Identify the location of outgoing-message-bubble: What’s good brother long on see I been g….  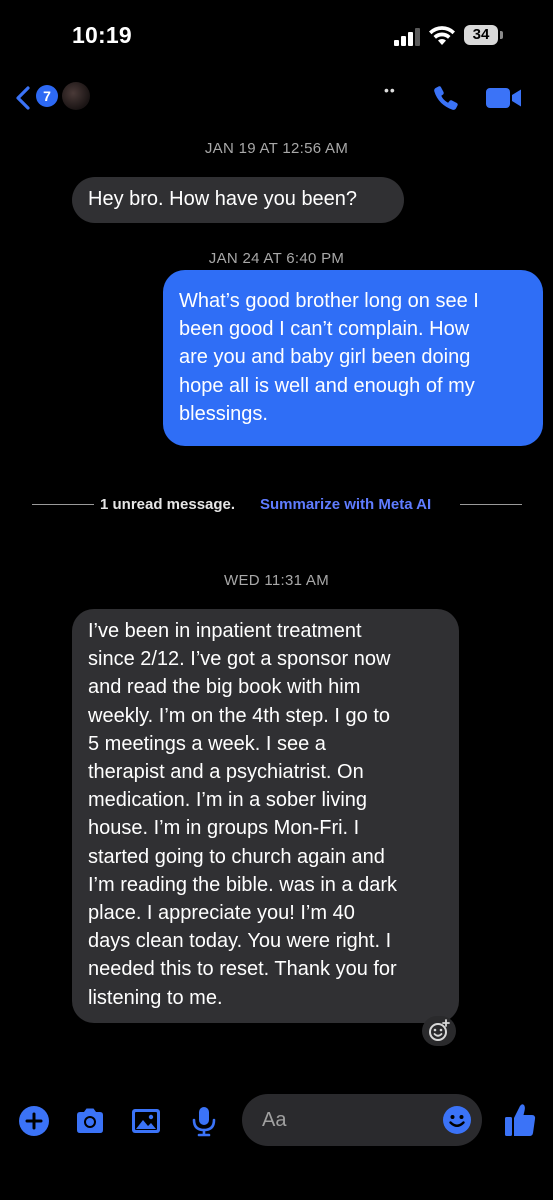
(353, 358).